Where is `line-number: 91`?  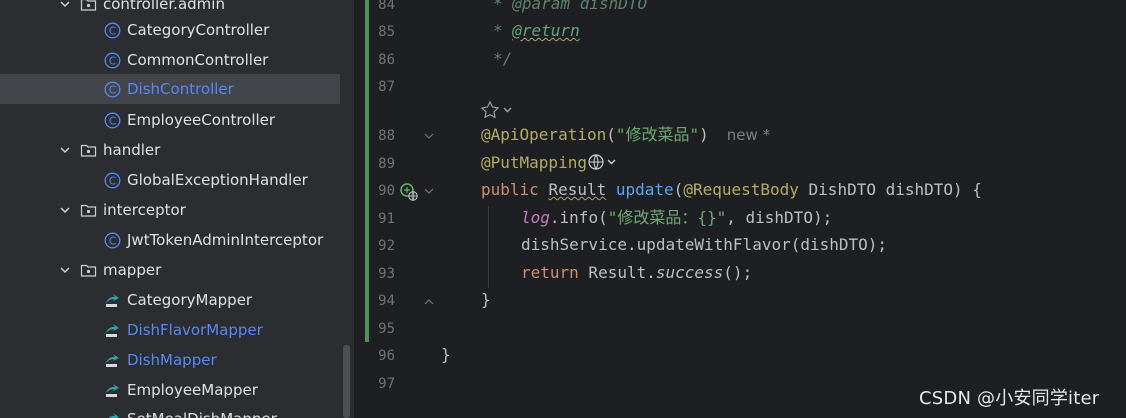
line-number: 91 is located at coordinates (386, 219).